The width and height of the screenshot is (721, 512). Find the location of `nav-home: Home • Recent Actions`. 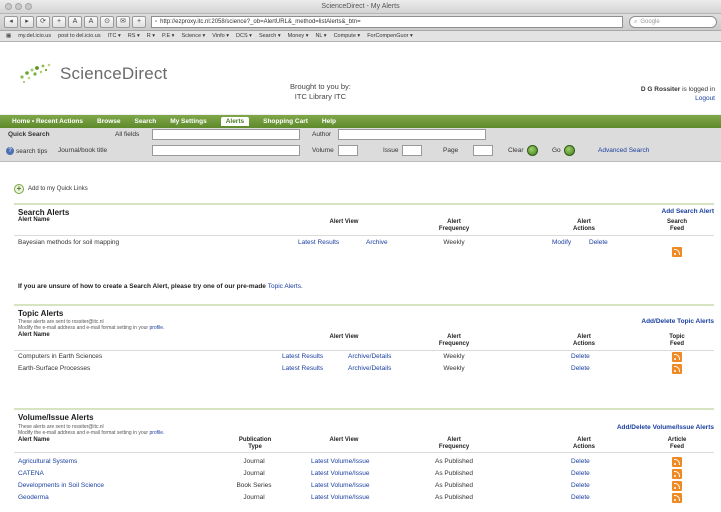

nav-home: Home • Recent Actions is located at coordinates (47, 121).